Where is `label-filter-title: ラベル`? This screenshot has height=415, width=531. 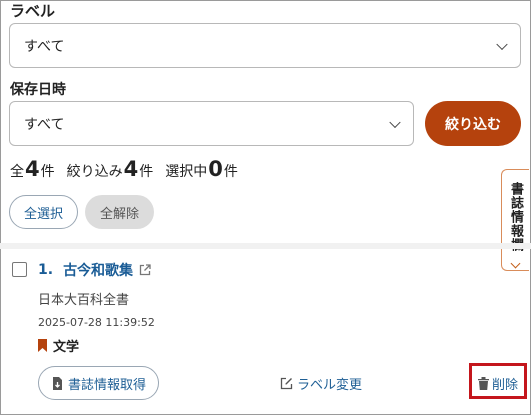 label-filter-title: ラベル is located at coordinates (33, 11).